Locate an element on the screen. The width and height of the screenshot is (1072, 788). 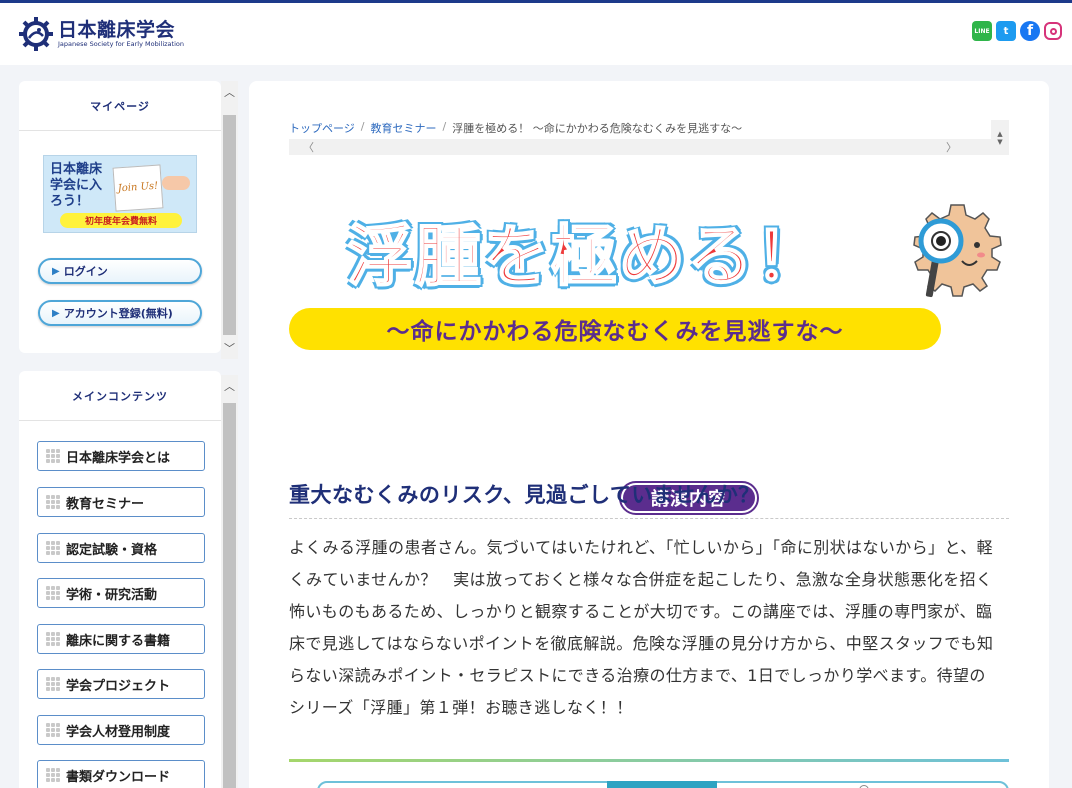
line-icon: LINE is located at coordinates (982, 31).